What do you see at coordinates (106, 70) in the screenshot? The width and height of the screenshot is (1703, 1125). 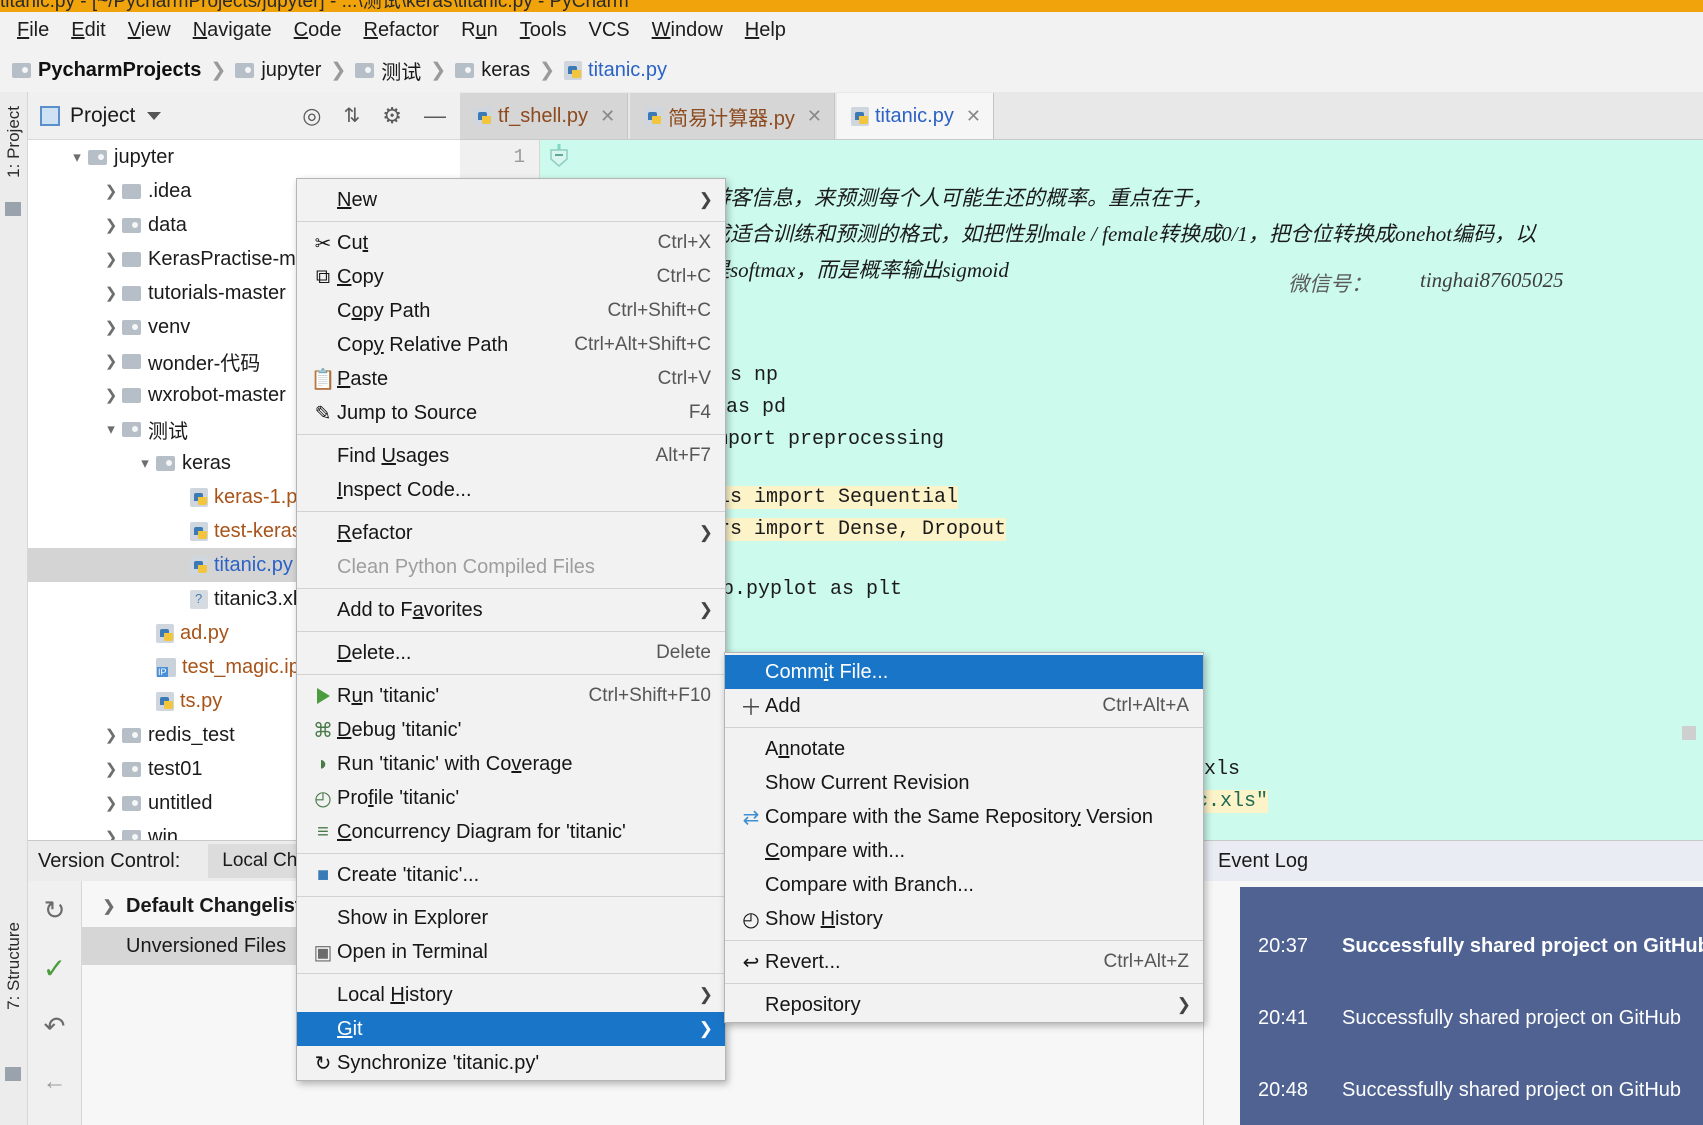 I see `breadcrumb-item-1: PycharmProjects` at bounding box center [106, 70].